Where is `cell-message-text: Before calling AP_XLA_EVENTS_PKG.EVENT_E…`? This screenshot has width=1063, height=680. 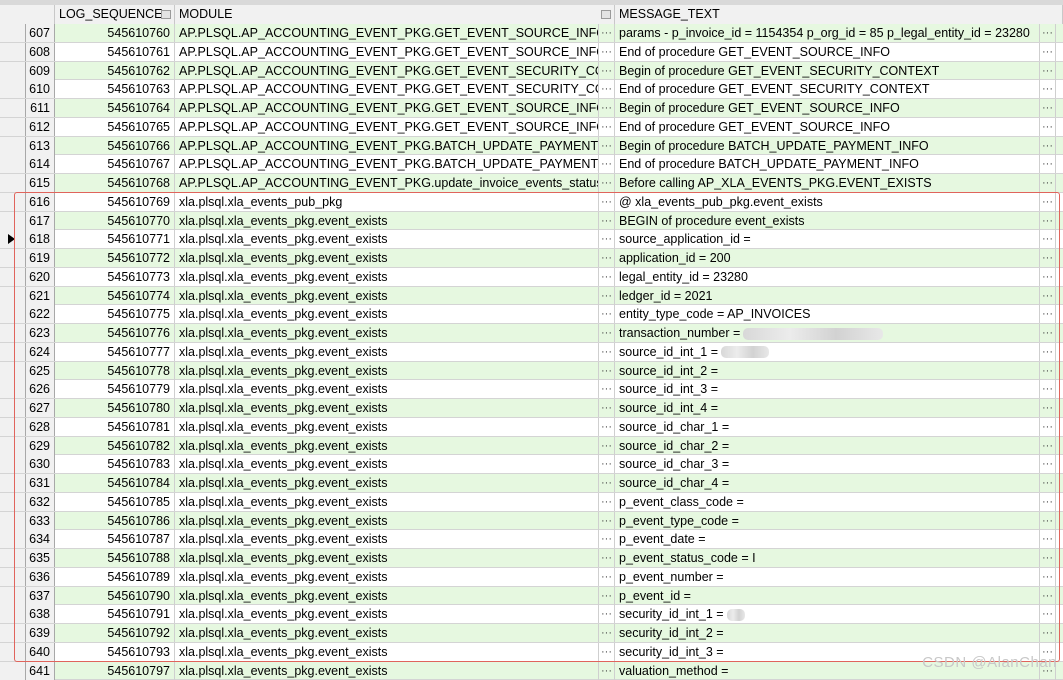 cell-message-text: Before calling AP_XLA_EVENTS_PKG.EVENT_E… is located at coordinates (827, 183).